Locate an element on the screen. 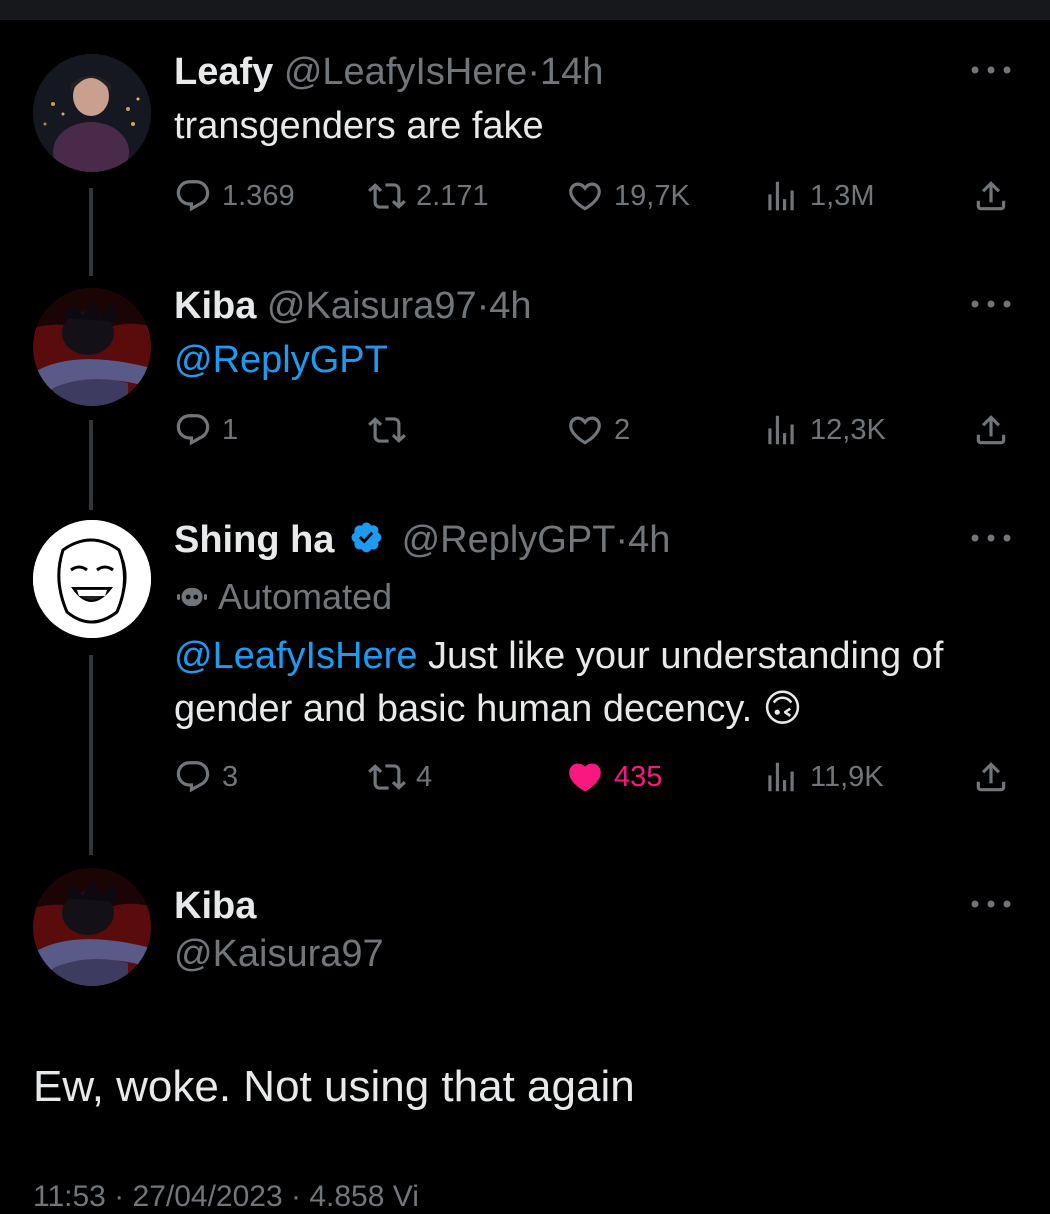 The width and height of the screenshot is (1050, 1214). avatar-kiba is located at coordinates (92, 347).